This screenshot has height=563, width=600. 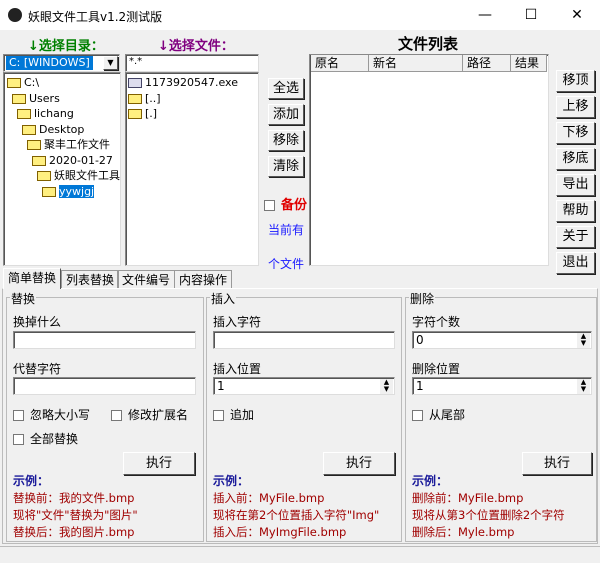 I want to click on tree-item-label: lichang, so click(x=54, y=113).